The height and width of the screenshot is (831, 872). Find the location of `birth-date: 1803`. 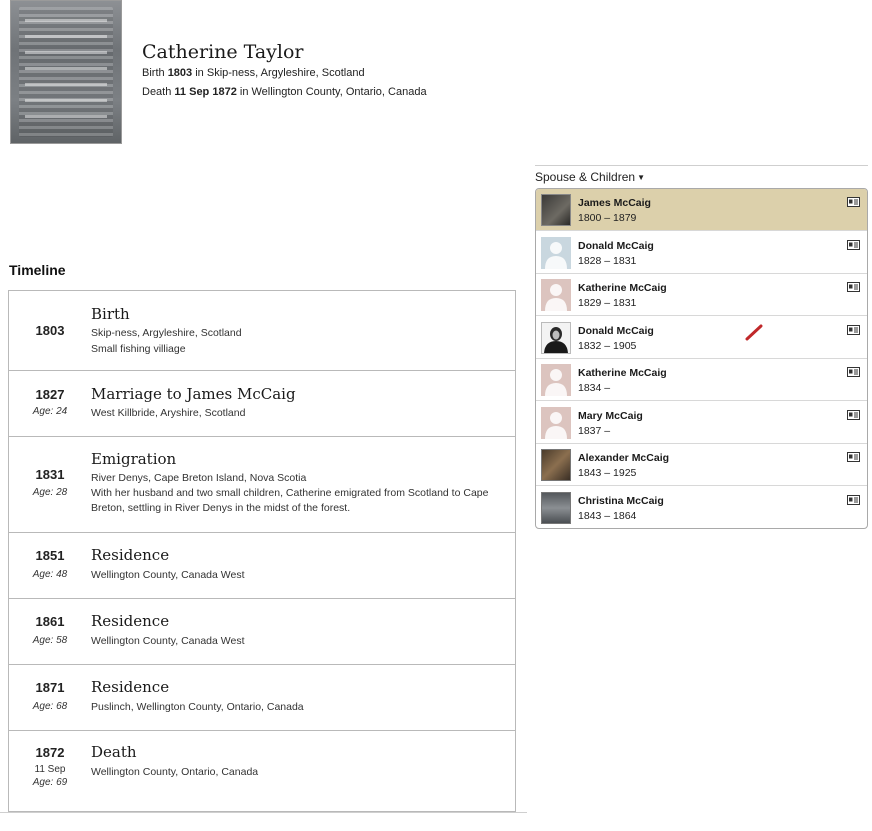

birth-date: 1803 is located at coordinates (180, 73).